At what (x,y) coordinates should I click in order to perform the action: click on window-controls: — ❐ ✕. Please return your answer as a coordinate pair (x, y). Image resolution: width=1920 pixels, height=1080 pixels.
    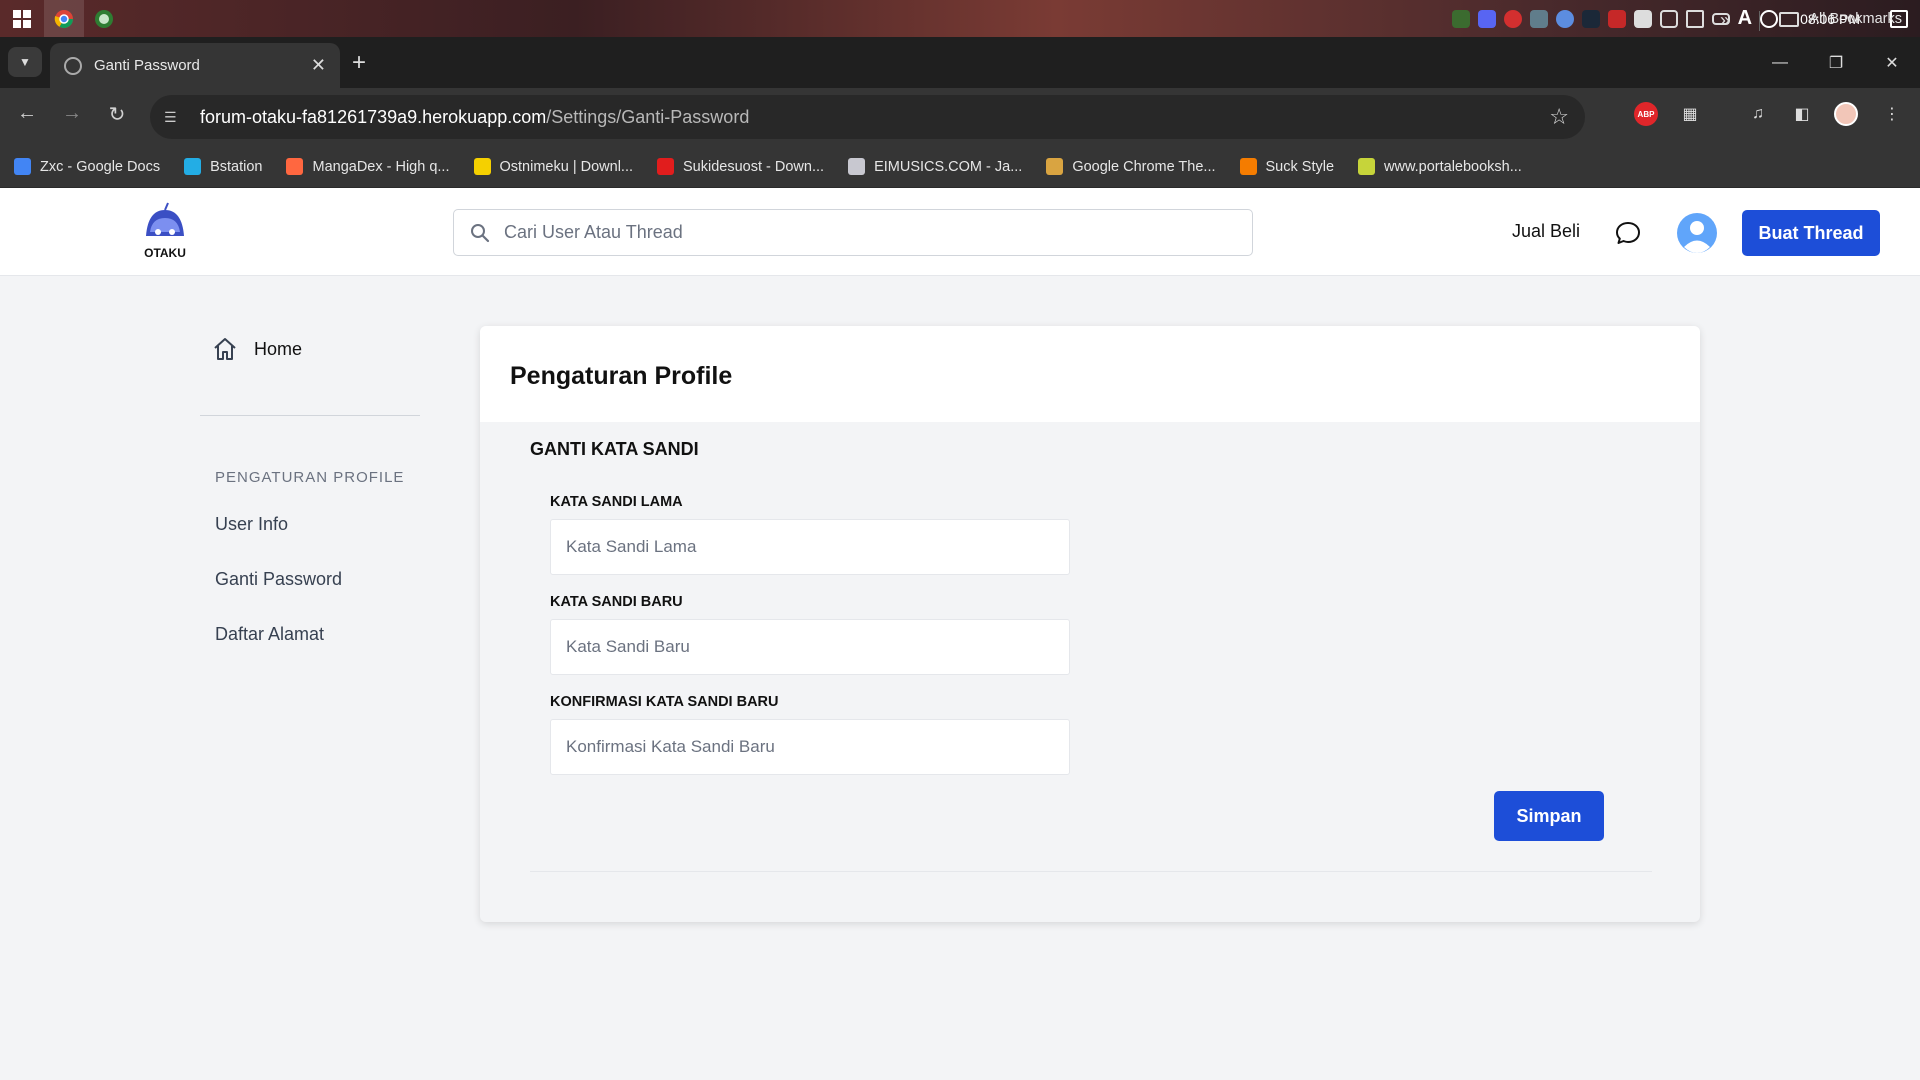
    Looking at the image, I should click on (1836, 62).